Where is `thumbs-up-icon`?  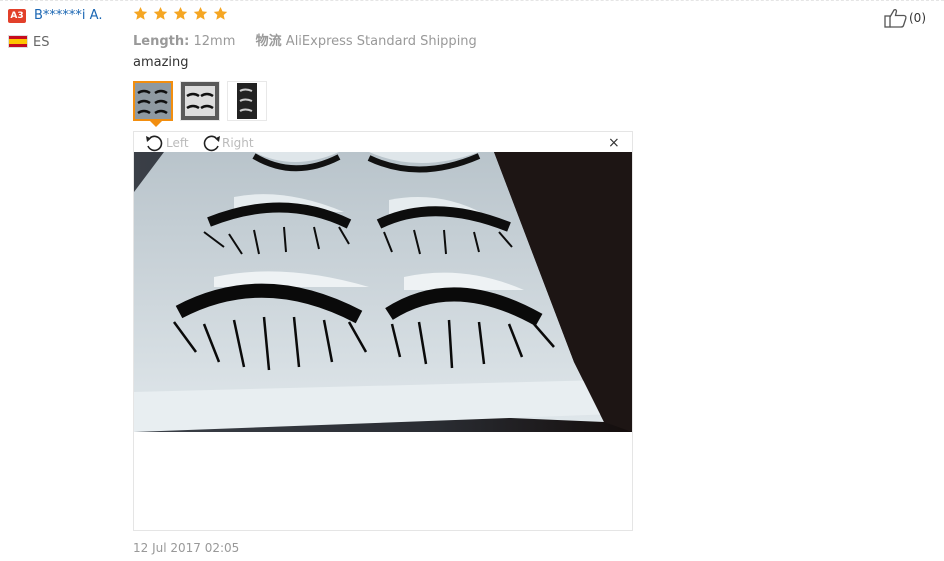
thumbs-up-icon is located at coordinates (896, 18).